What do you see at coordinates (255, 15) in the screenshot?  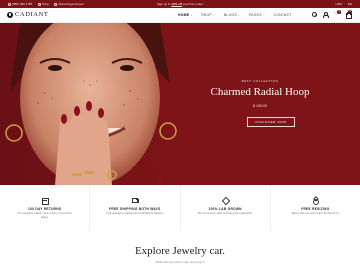 I see `nav-label: PAGES` at bounding box center [255, 15].